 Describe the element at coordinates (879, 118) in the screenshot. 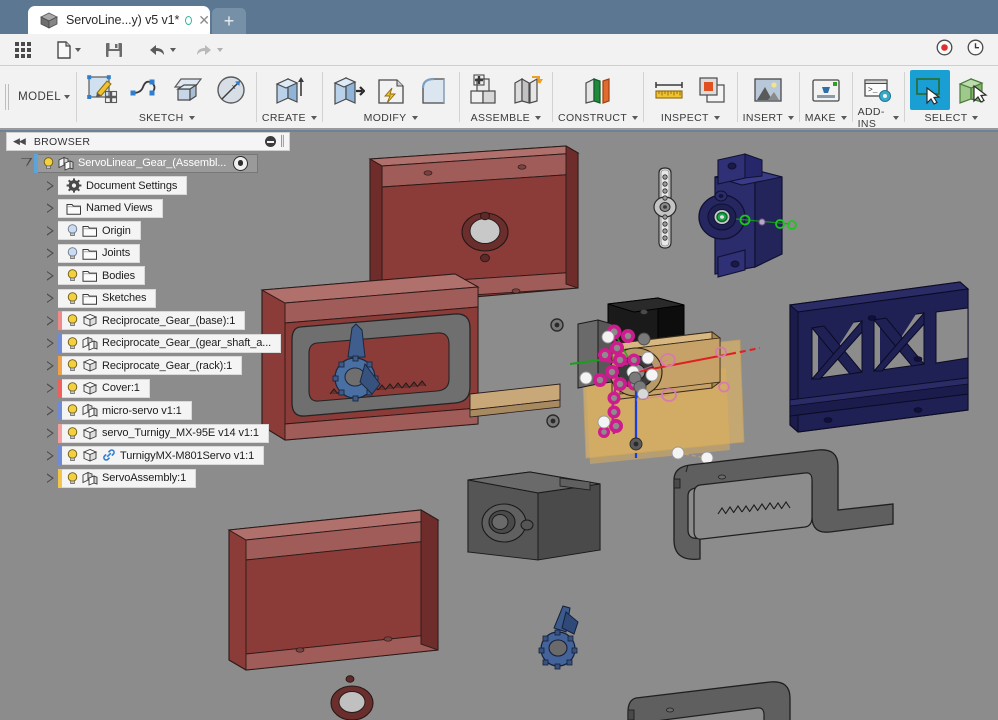

I see `ribbon-group-label: ADD-INS` at that location.